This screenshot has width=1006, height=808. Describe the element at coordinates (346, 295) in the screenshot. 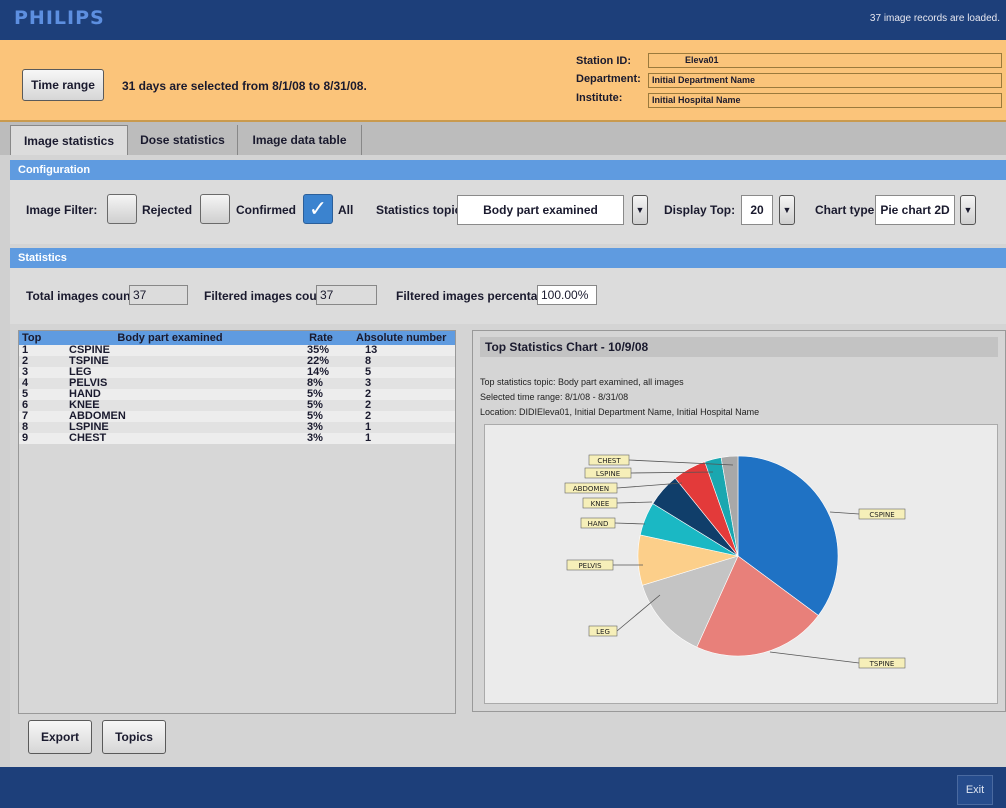

I see `filtered-images-field: 37` at that location.